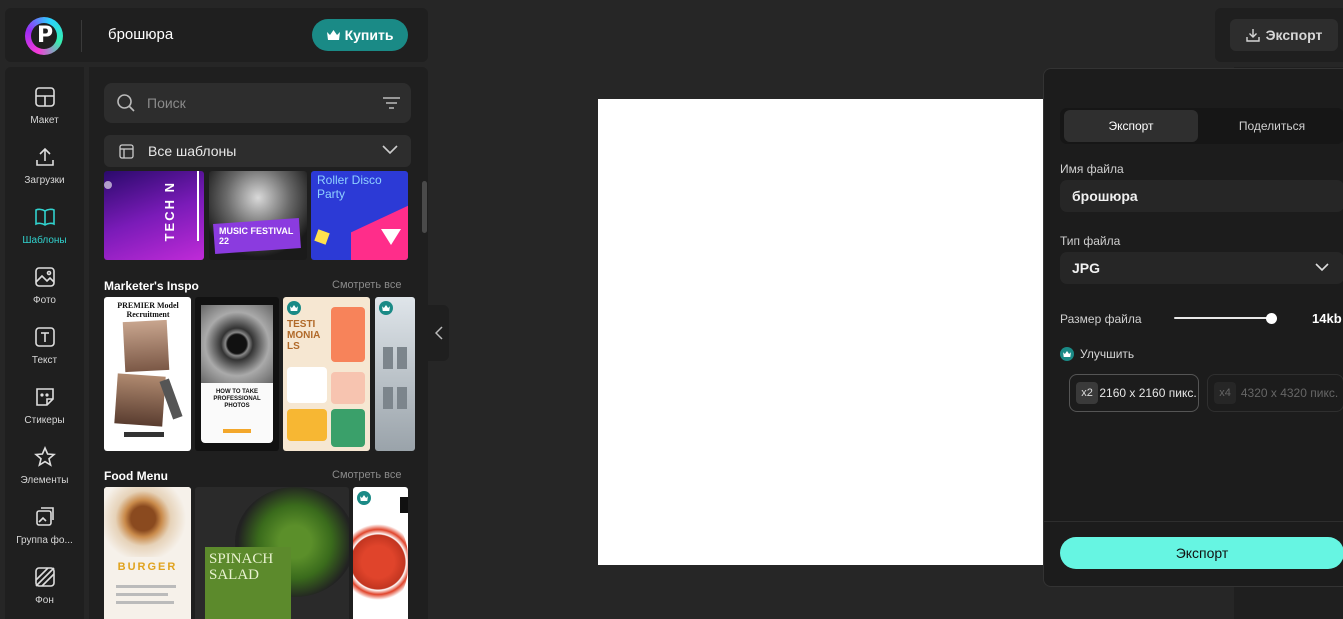 The height and width of the screenshot is (619, 1343). I want to click on rail-label: Загрузки, so click(44, 180).